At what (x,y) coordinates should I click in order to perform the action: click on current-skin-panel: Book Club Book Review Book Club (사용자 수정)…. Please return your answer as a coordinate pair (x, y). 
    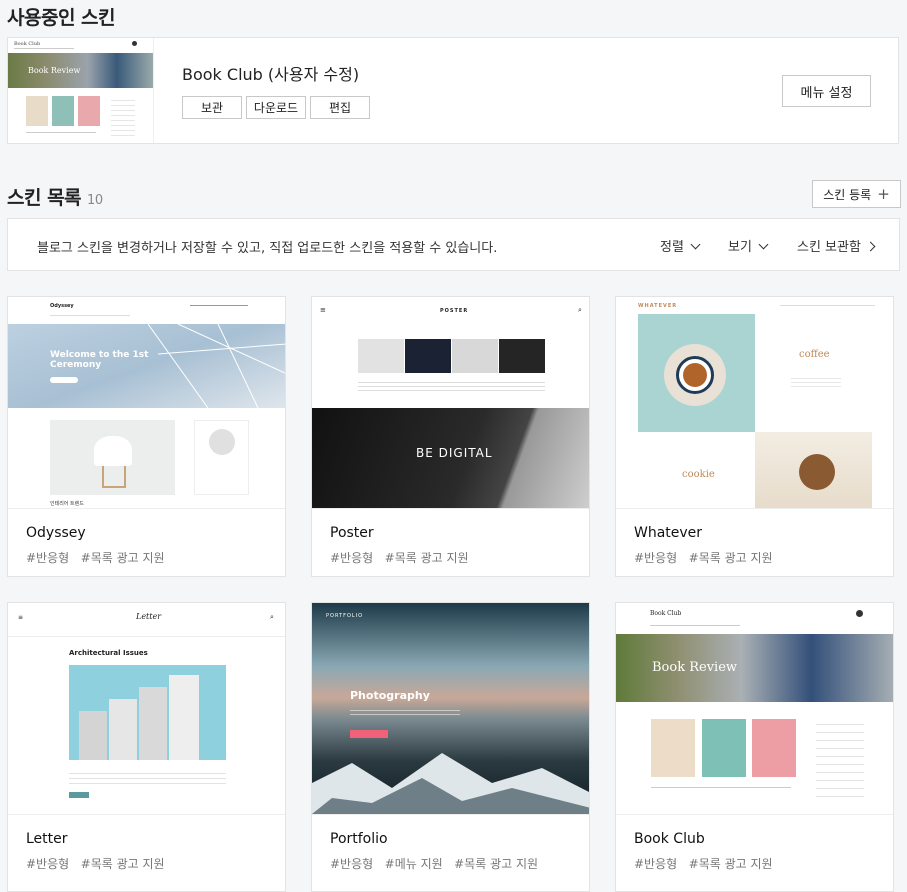
    Looking at the image, I should click on (453, 90).